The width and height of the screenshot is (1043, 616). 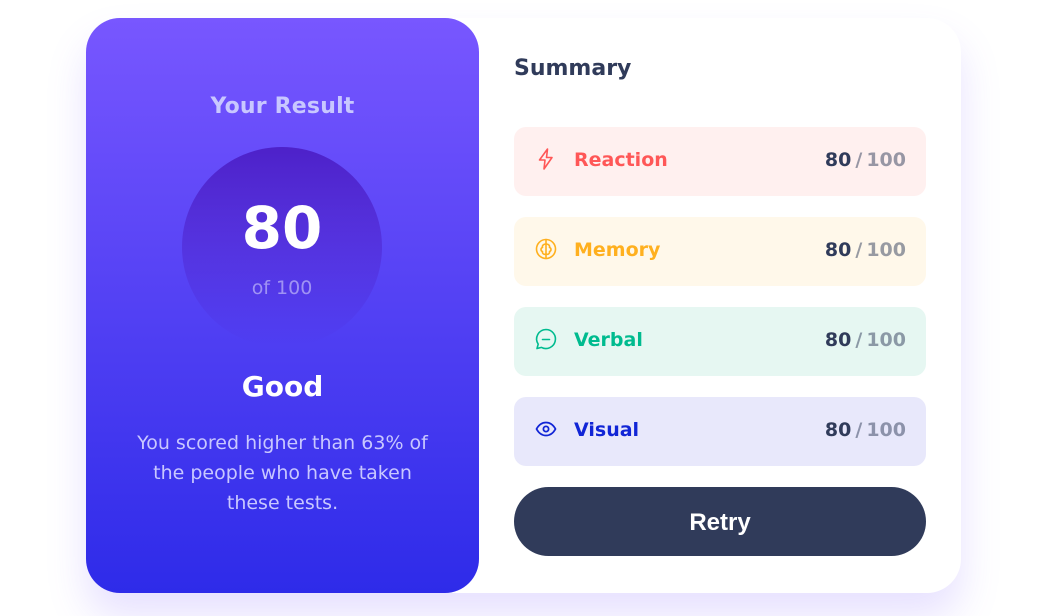 What do you see at coordinates (546, 339) in the screenshot?
I see `chat-bubble-icon` at bounding box center [546, 339].